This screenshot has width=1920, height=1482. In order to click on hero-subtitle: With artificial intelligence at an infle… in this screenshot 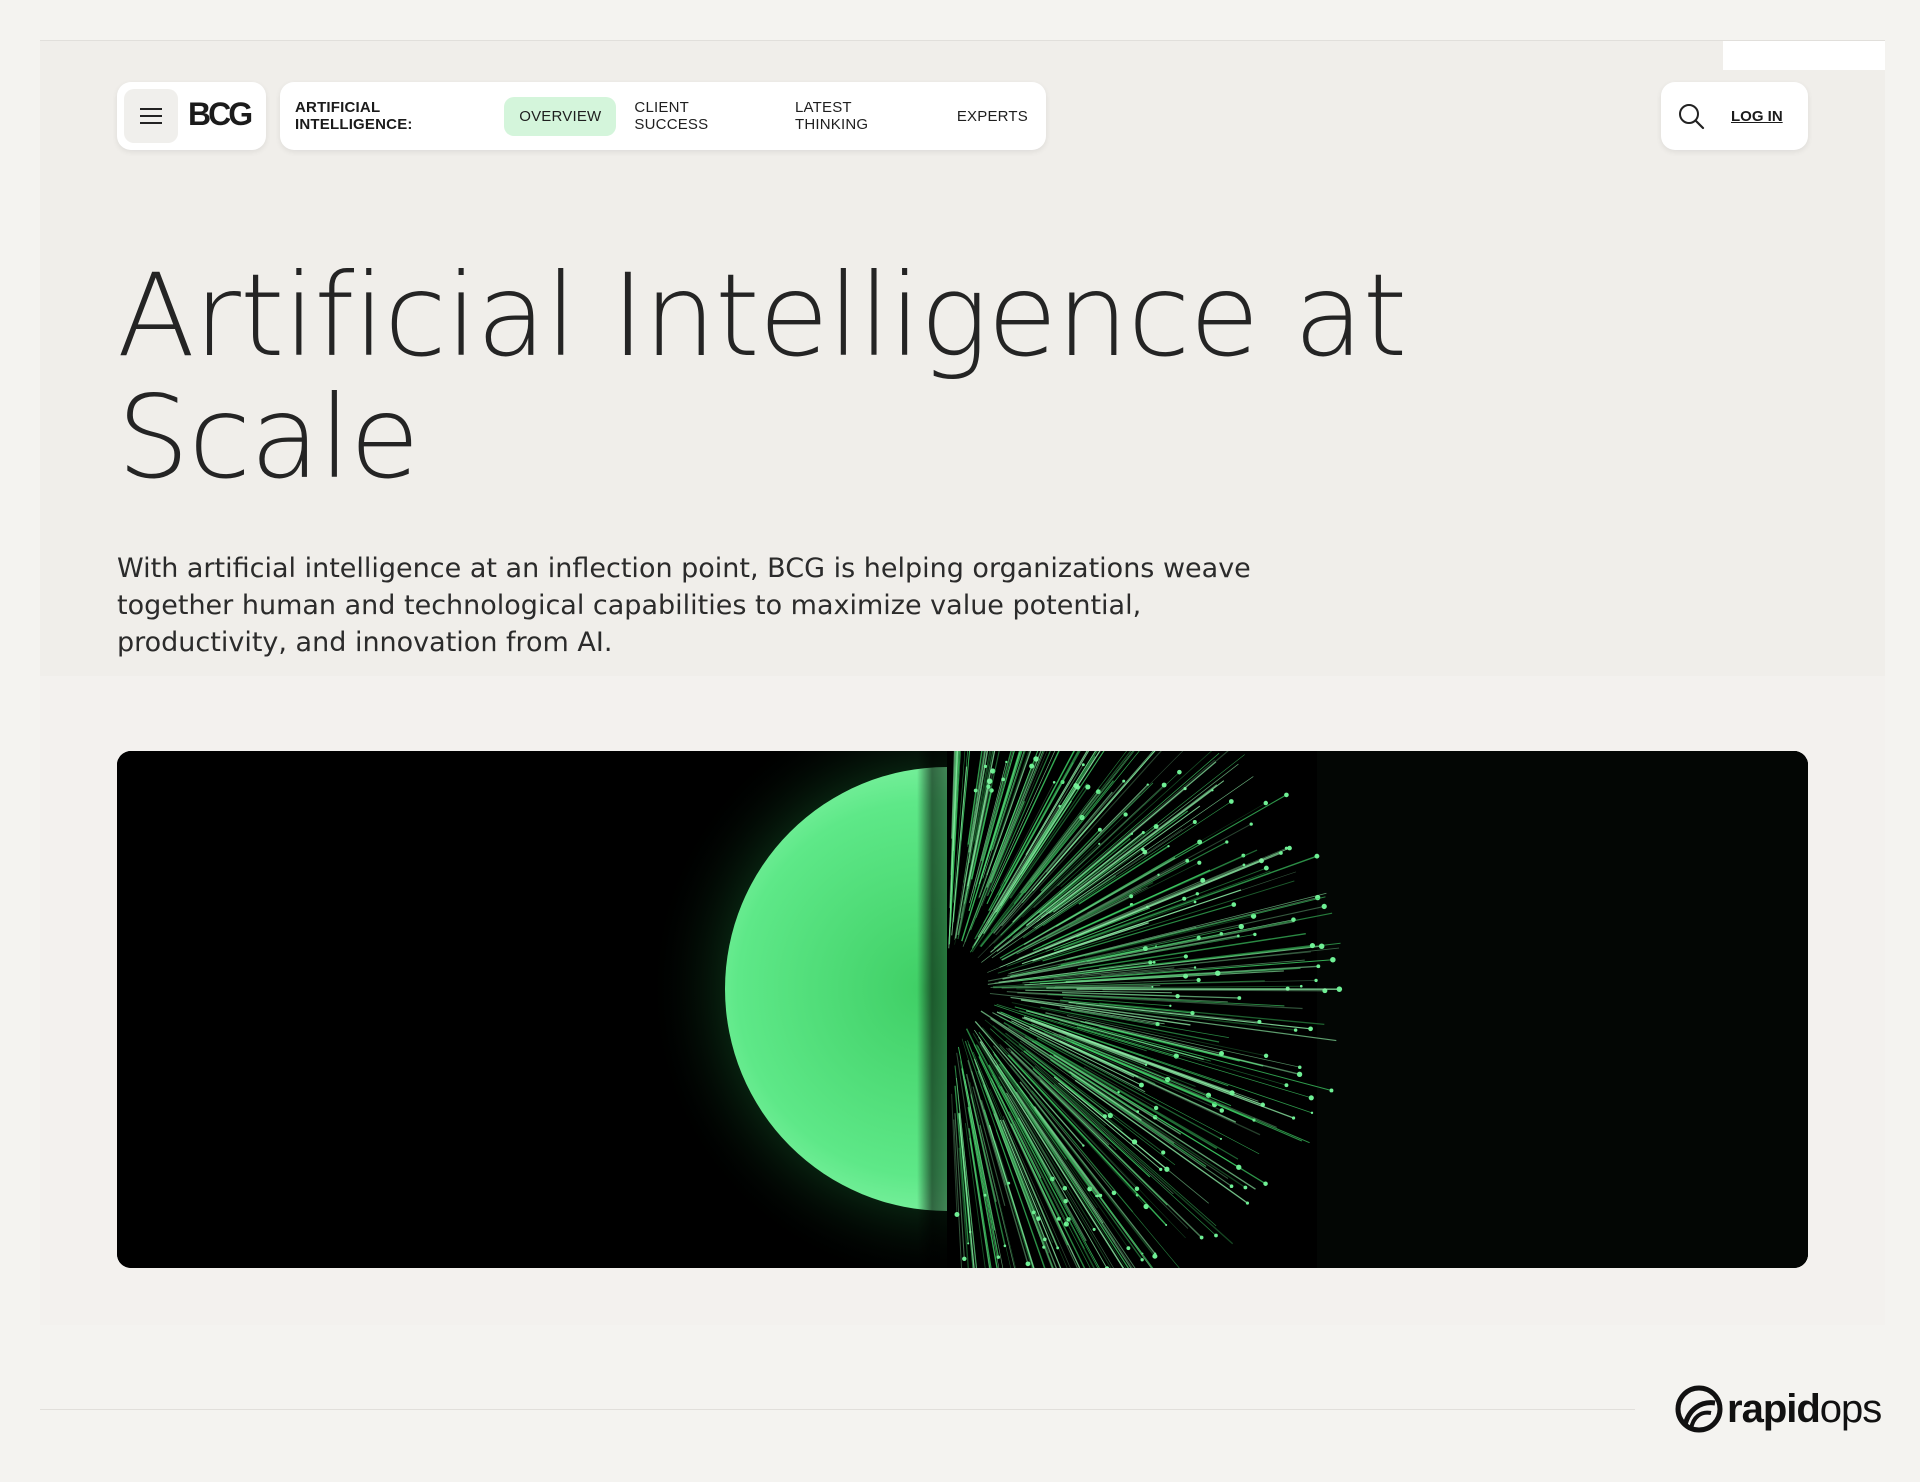, I will do `click(684, 605)`.